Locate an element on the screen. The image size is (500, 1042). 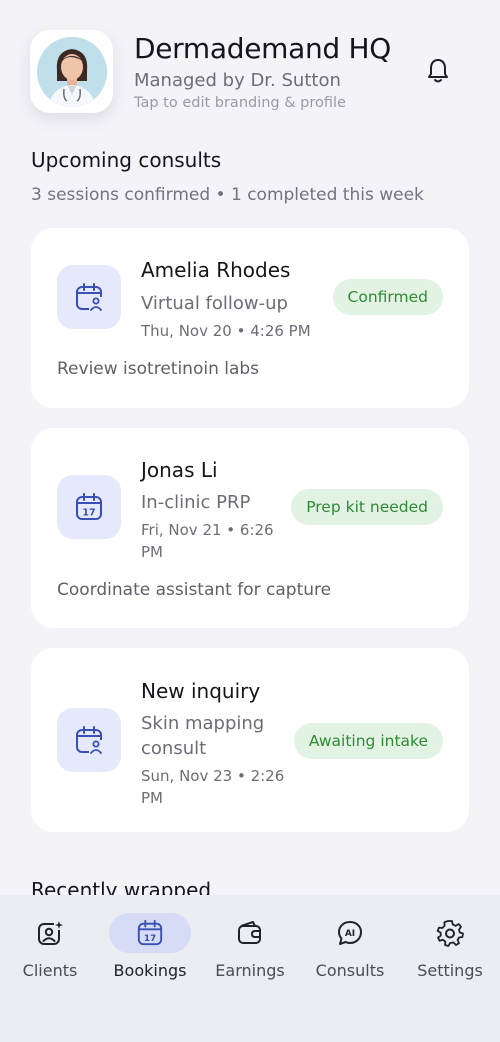
client-name: Amelia Rhodes is located at coordinates (216, 270).